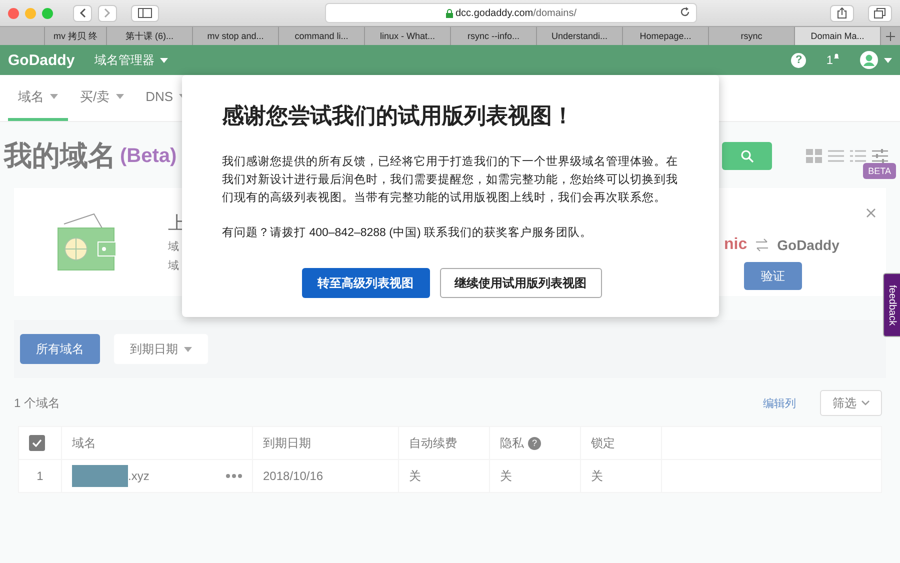  Describe the element at coordinates (891, 305) in the screenshot. I see `feedback-tab: feedback` at that location.